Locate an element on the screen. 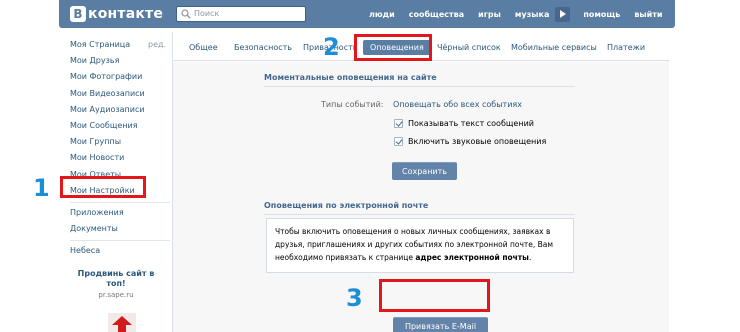 The image size is (740, 332). sidebar-item-friends: Мои Друзья is located at coordinates (117, 61).